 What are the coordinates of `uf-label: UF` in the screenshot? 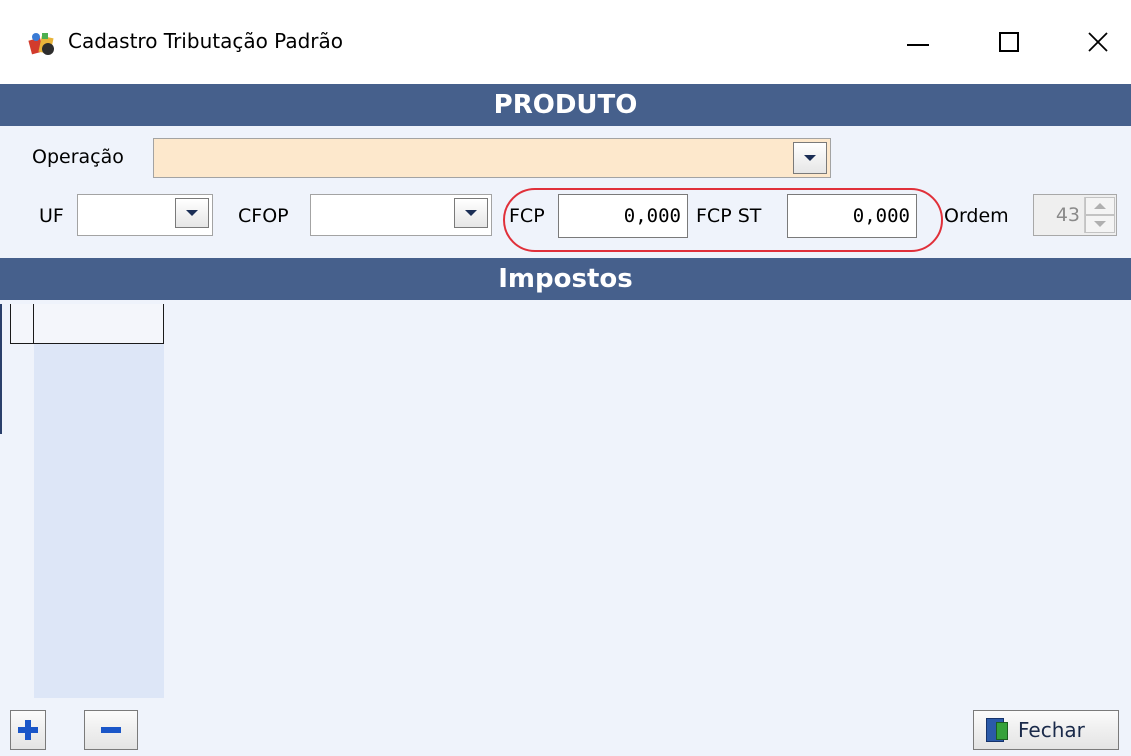 It's located at (51, 216).